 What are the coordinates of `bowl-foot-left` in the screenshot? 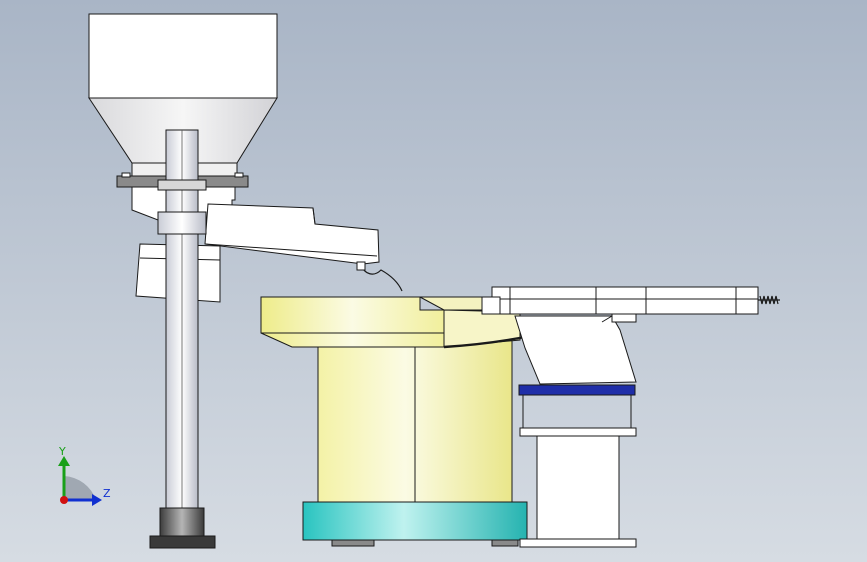 It's located at (353, 543).